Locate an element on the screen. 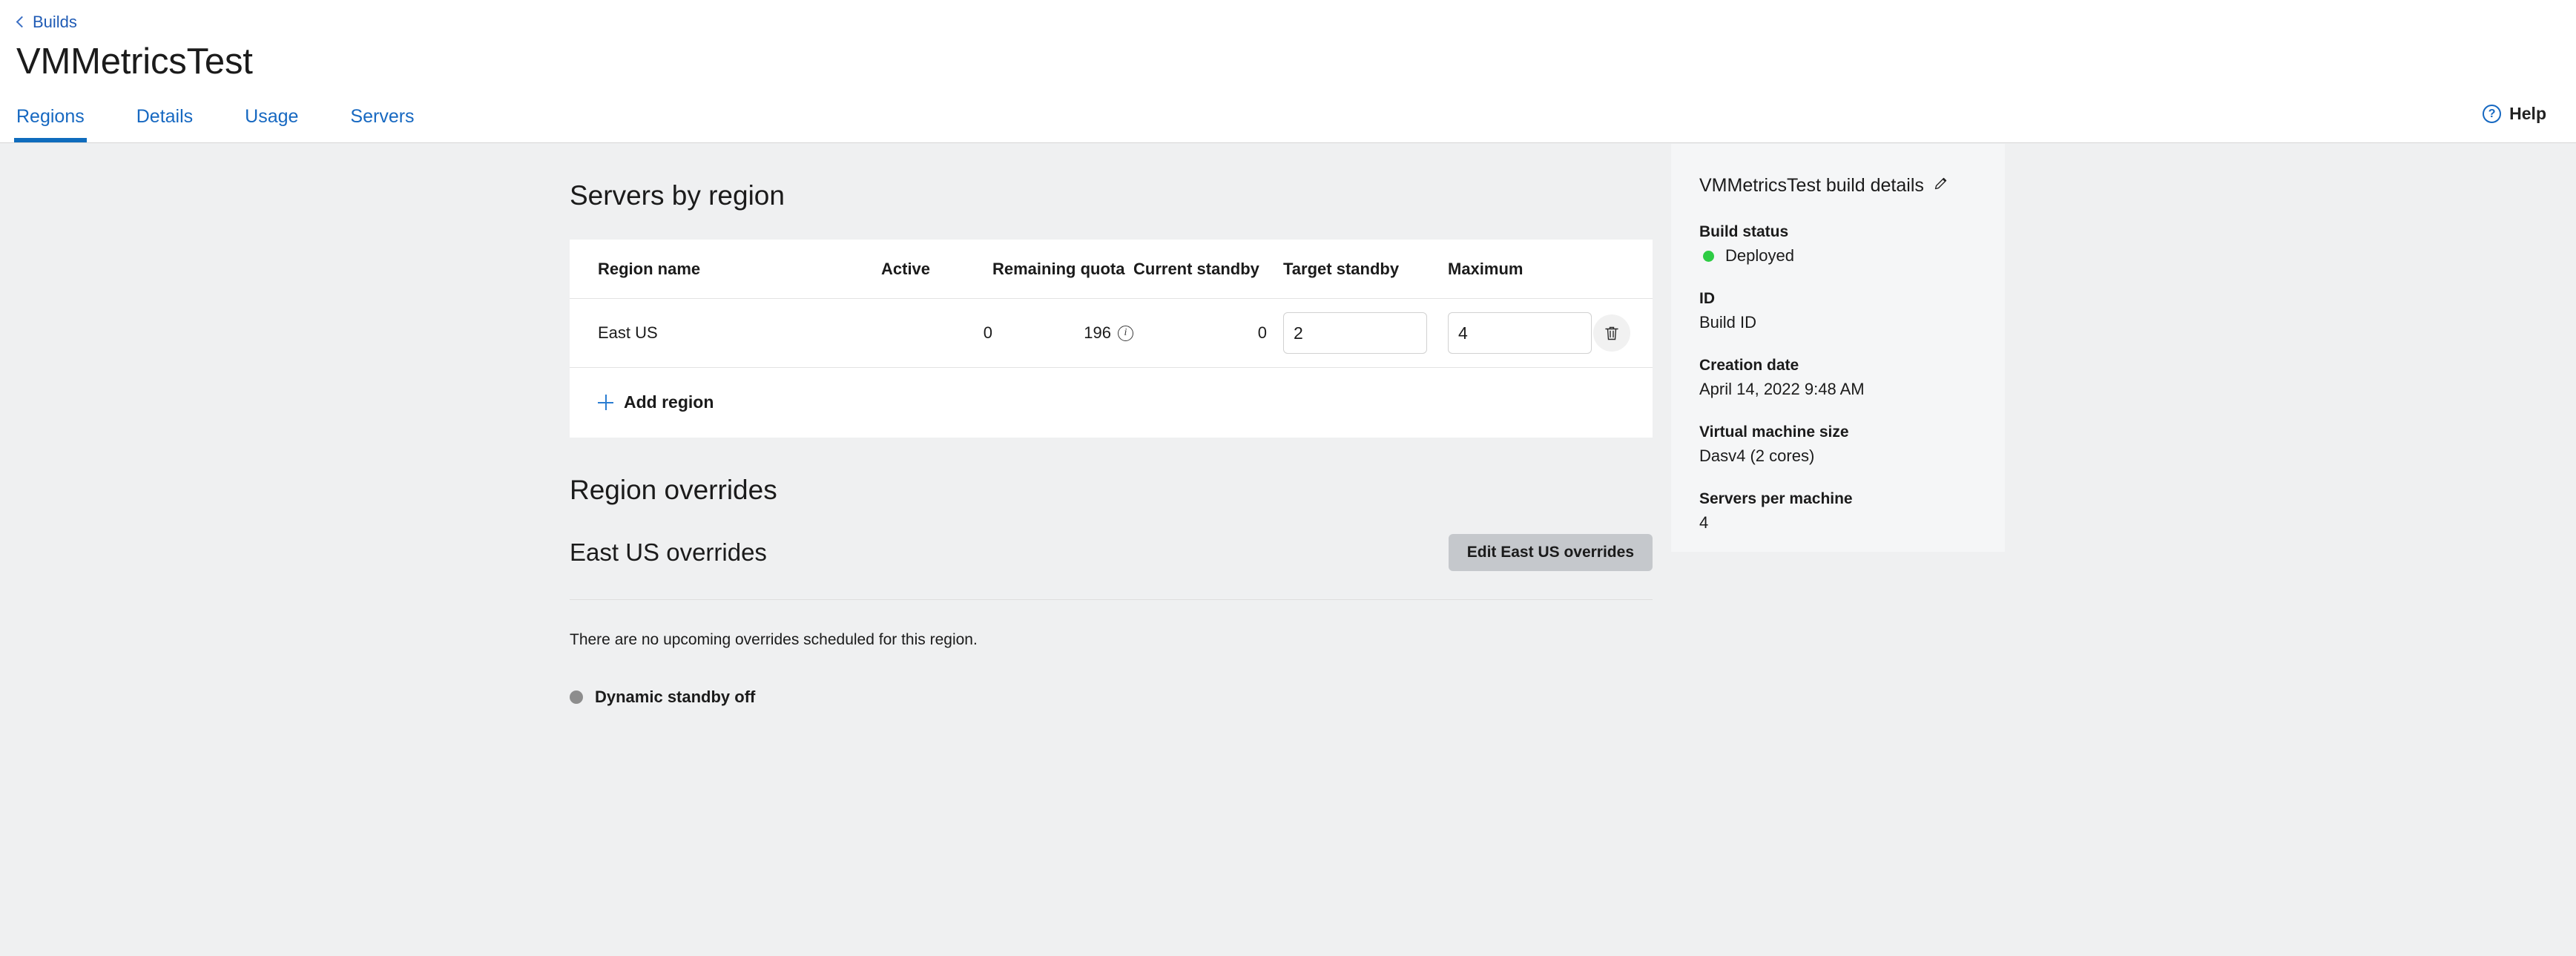  col-header-actions is located at coordinates (1623, 269).